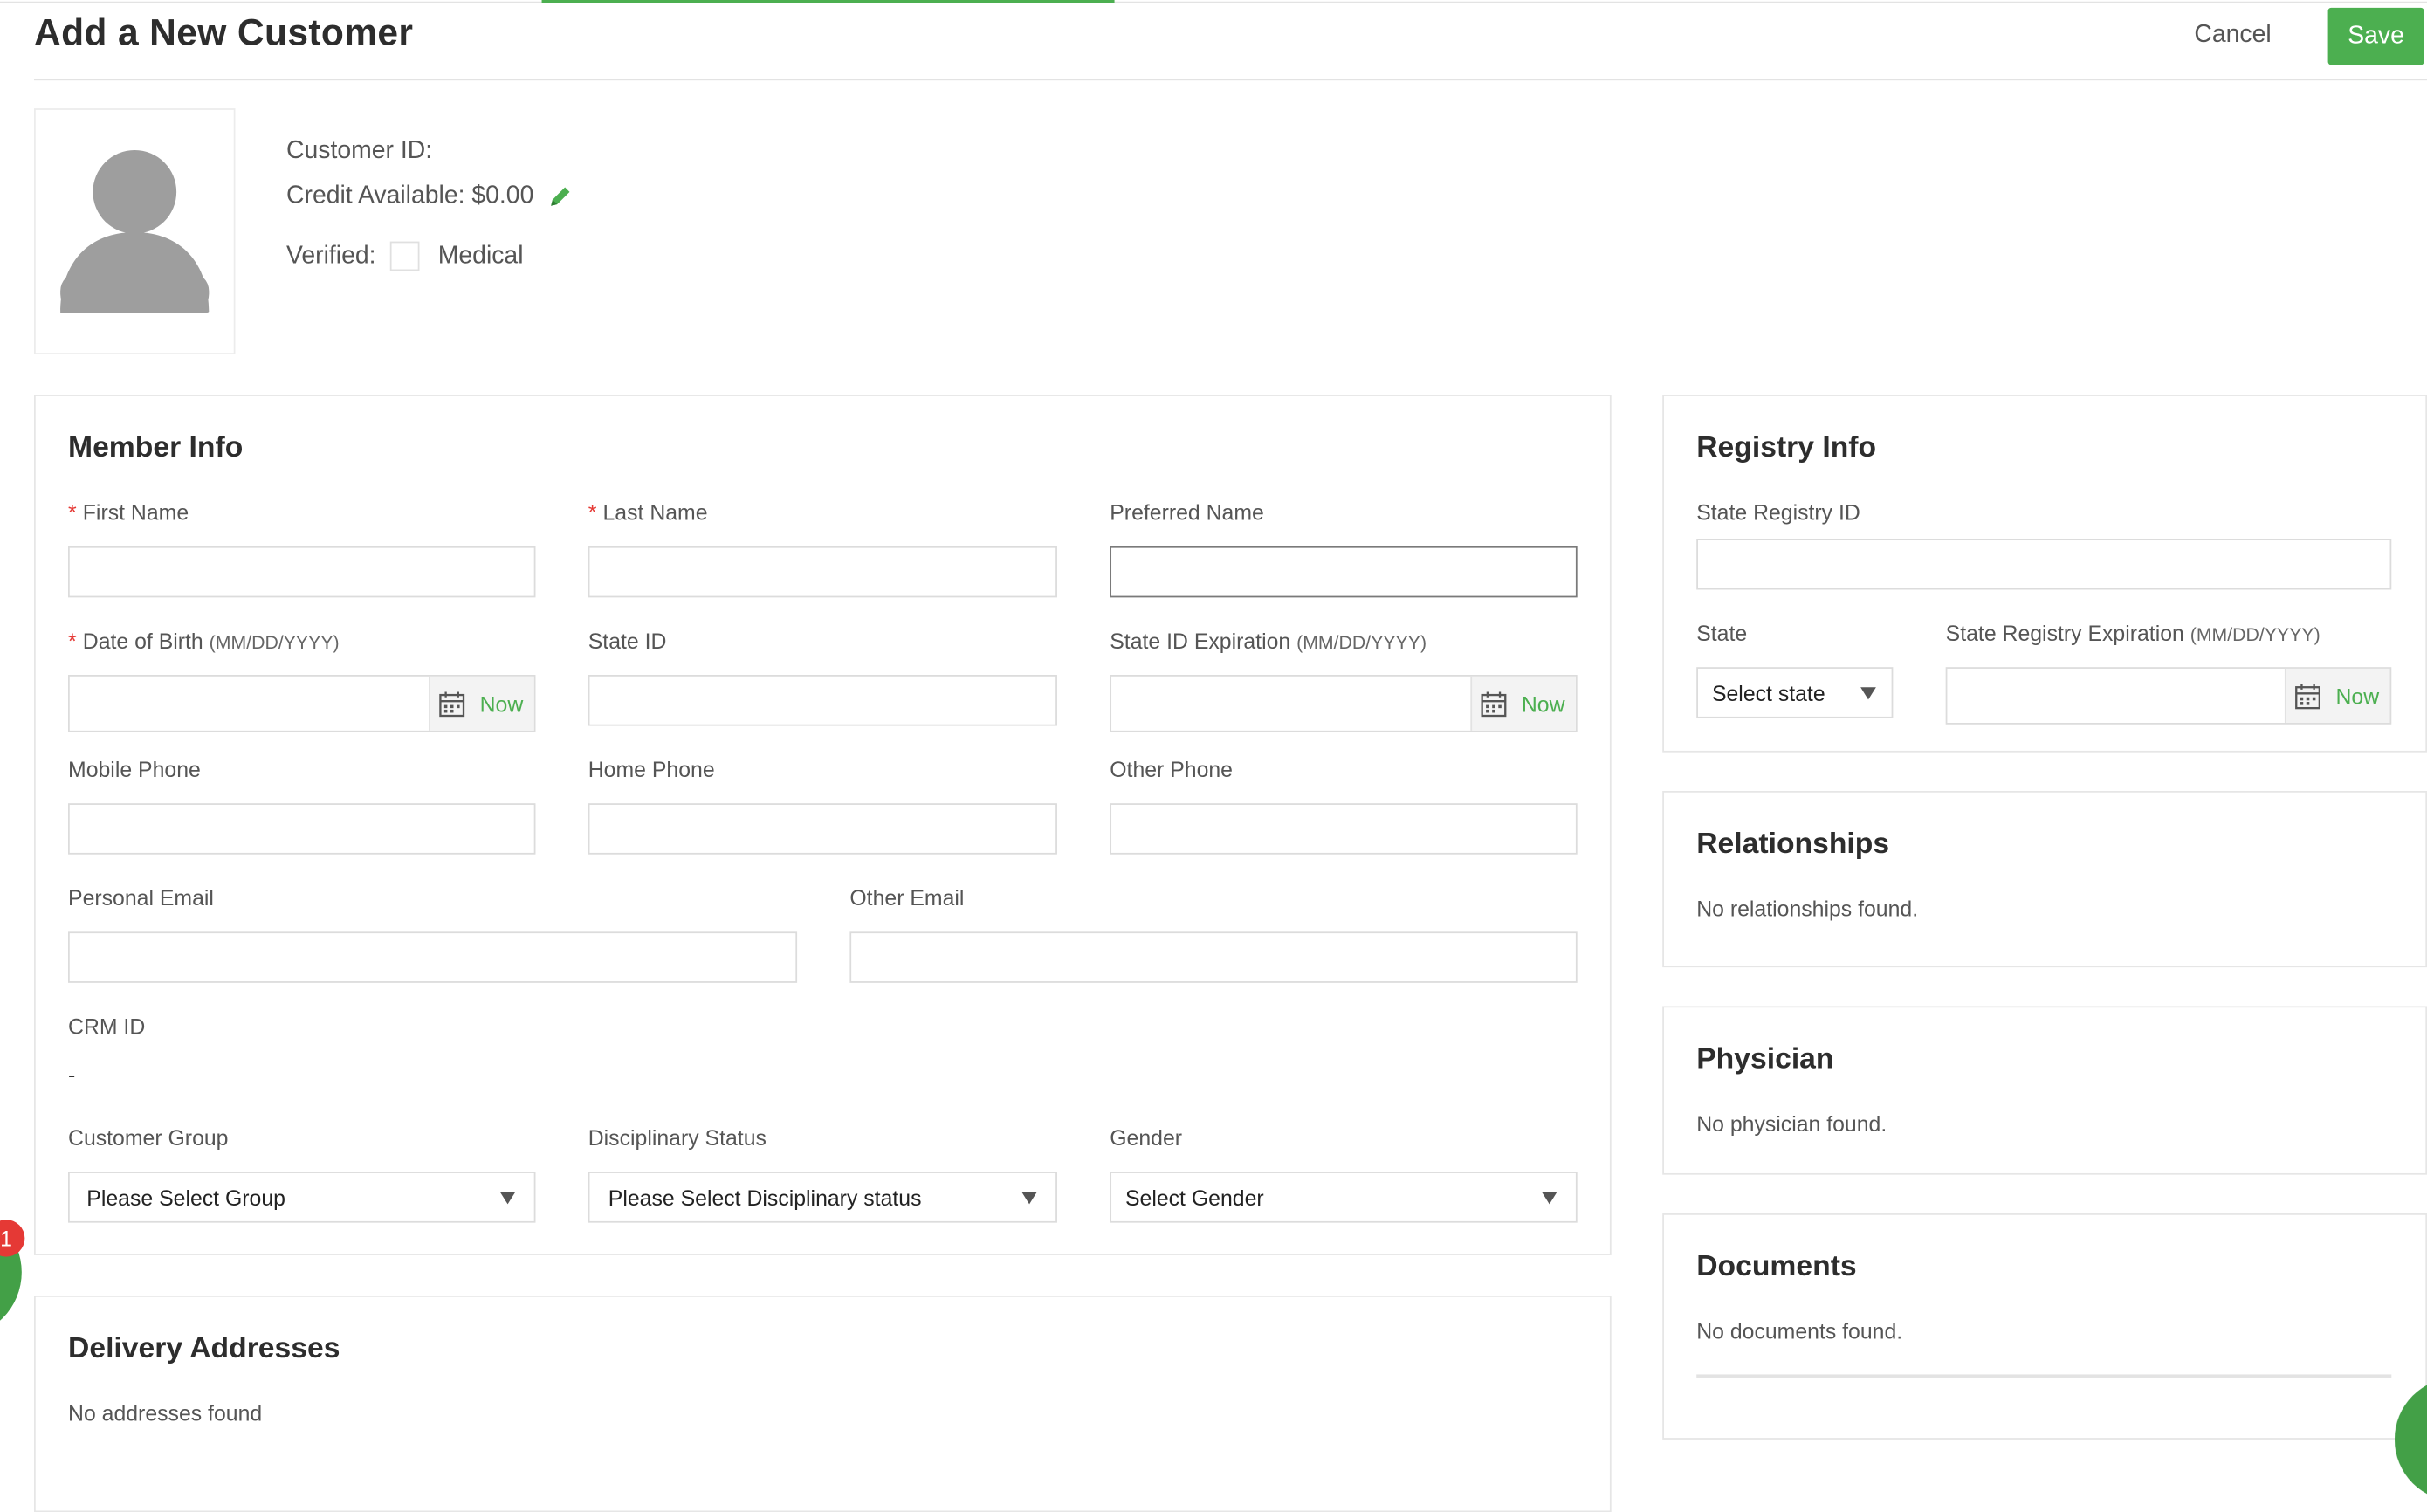  I want to click on customer-group-label: Customer Group, so click(148, 1137).